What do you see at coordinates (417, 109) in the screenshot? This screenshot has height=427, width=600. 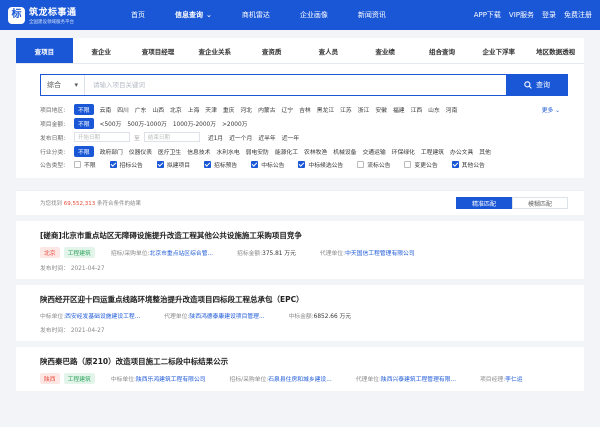 I see `filter-option: 江西` at bounding box center [417, 109].